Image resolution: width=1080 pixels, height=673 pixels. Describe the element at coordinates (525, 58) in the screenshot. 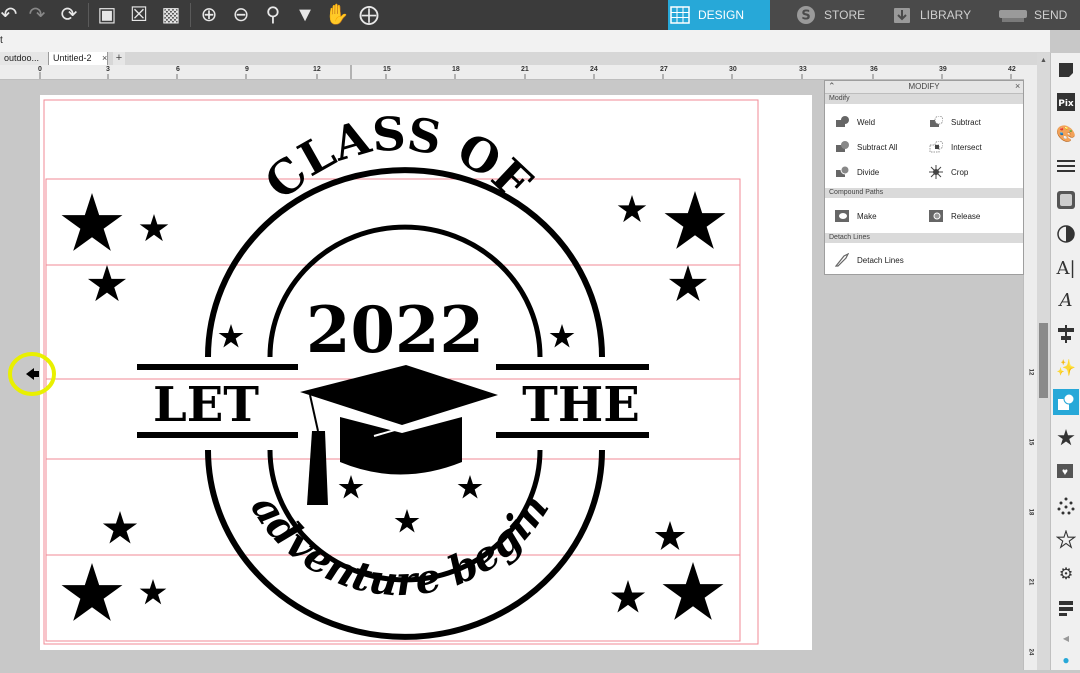

I see `document-tabs: outdoo... Untitled-2 × +` at that location.